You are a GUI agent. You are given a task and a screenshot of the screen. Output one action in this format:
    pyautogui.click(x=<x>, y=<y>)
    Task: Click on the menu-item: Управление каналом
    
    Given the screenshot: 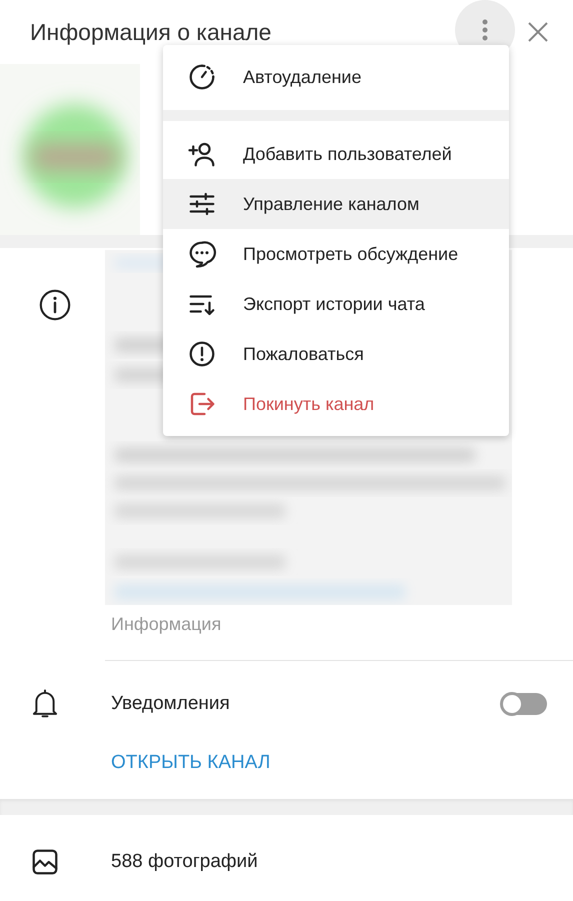 What is the action you would take?
    pyautogui.click(x=336, y=204)
    